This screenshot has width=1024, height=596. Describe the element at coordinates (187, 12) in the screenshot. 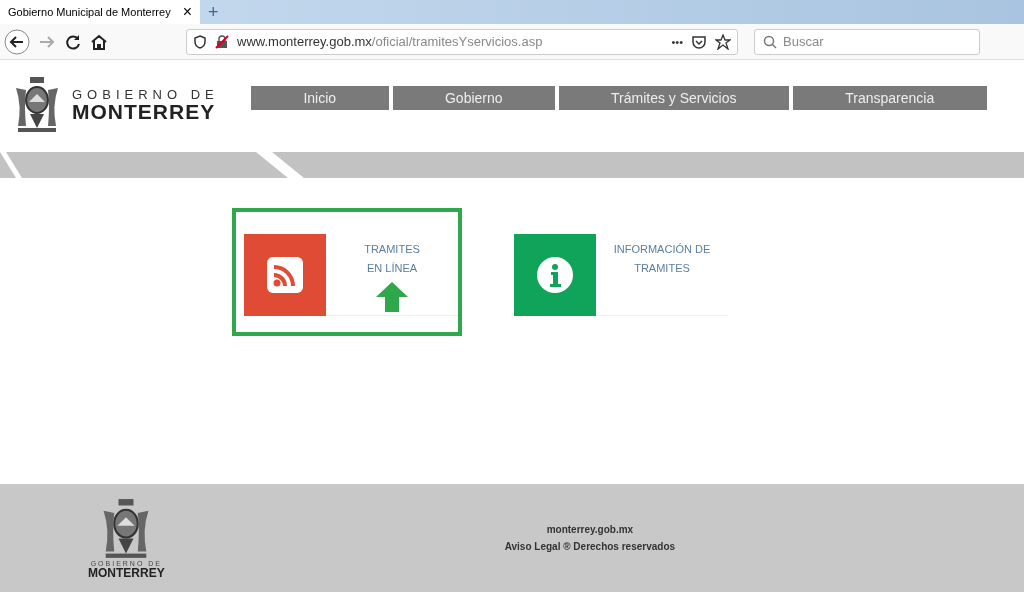

I see `close-tab-icon: ×` at that location.